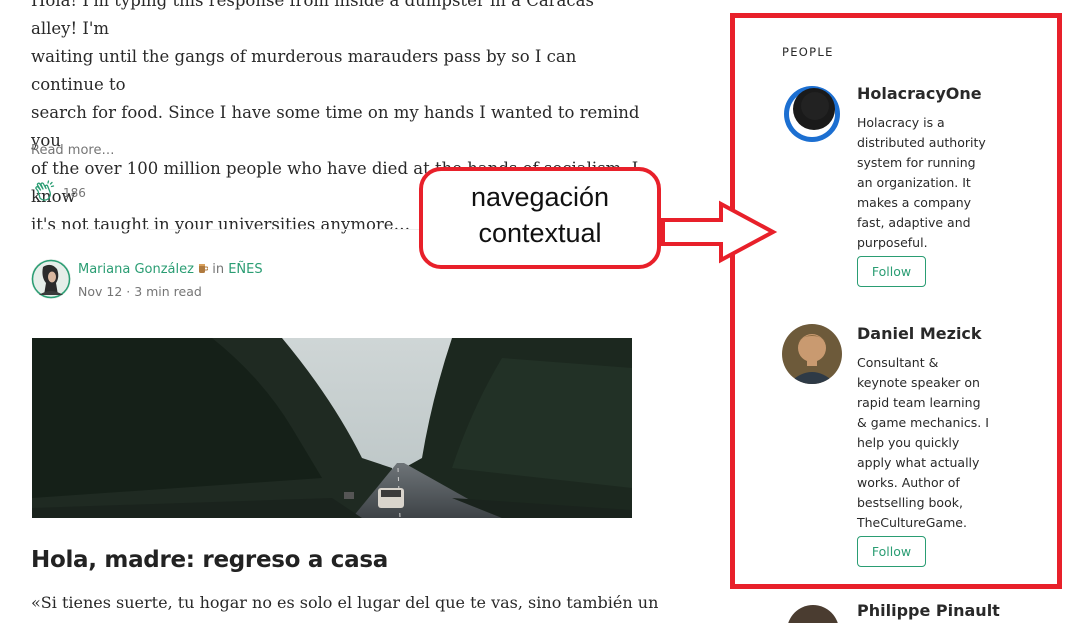  I want to click on daniel-mezick-avatar, so click(812, 354).